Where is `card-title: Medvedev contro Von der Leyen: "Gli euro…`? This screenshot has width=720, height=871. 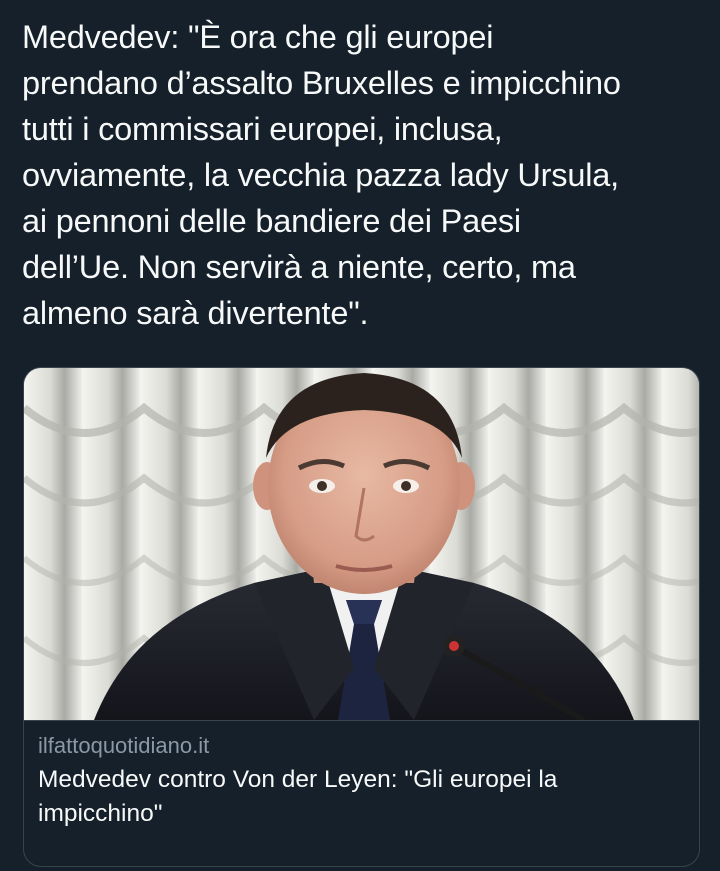
card-title: Medvedev contro Von der Leyen: "Gli euro… is located at coordinates (361, 797).